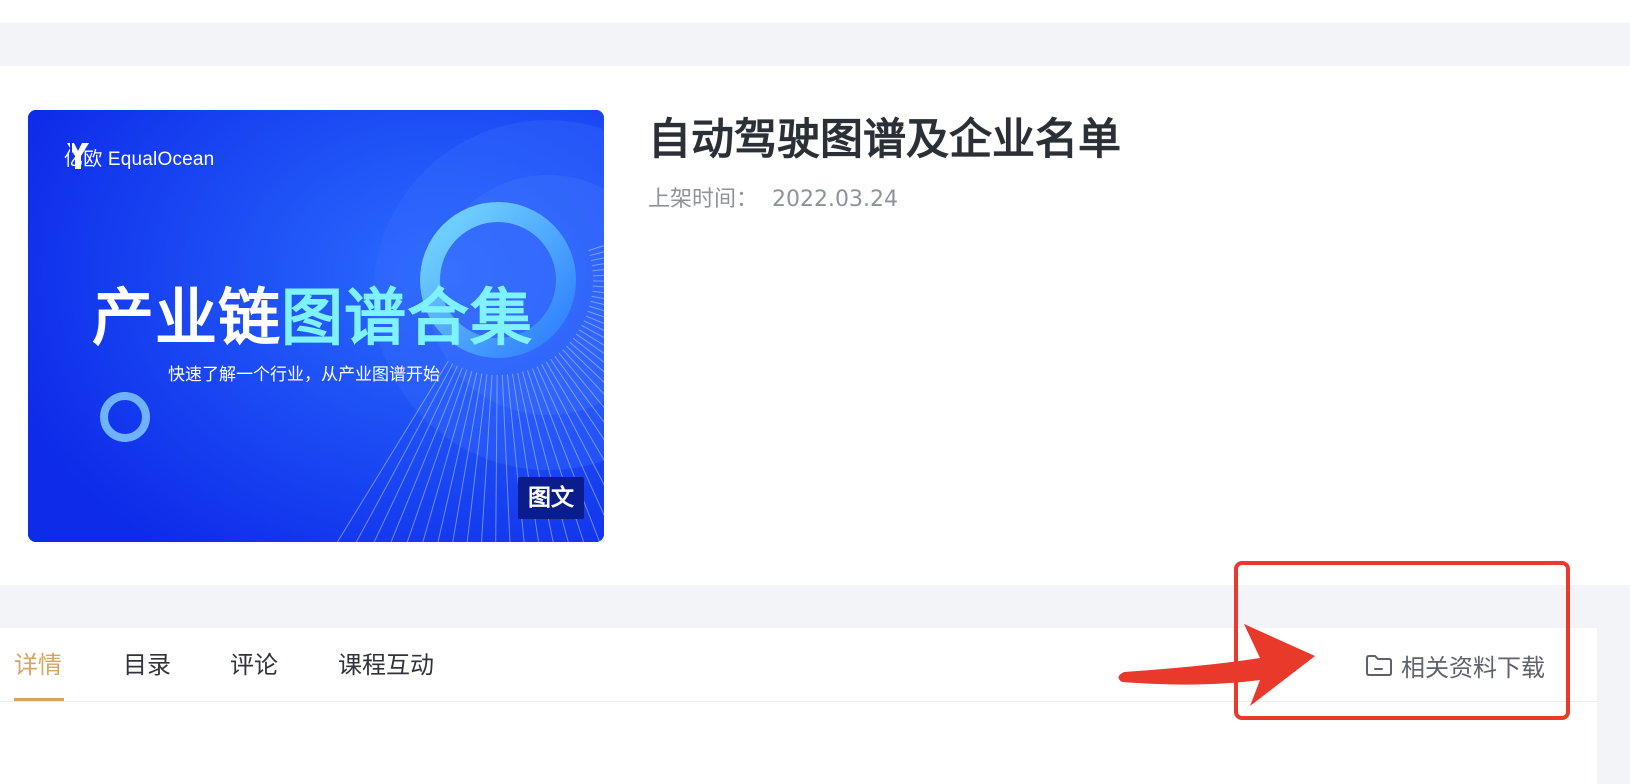 The image size is (1630, 784). What do you see at coordinates (551, 498) in the screenshot?
I see `content-type-badge: 图文` at bounding box center [551, 498].